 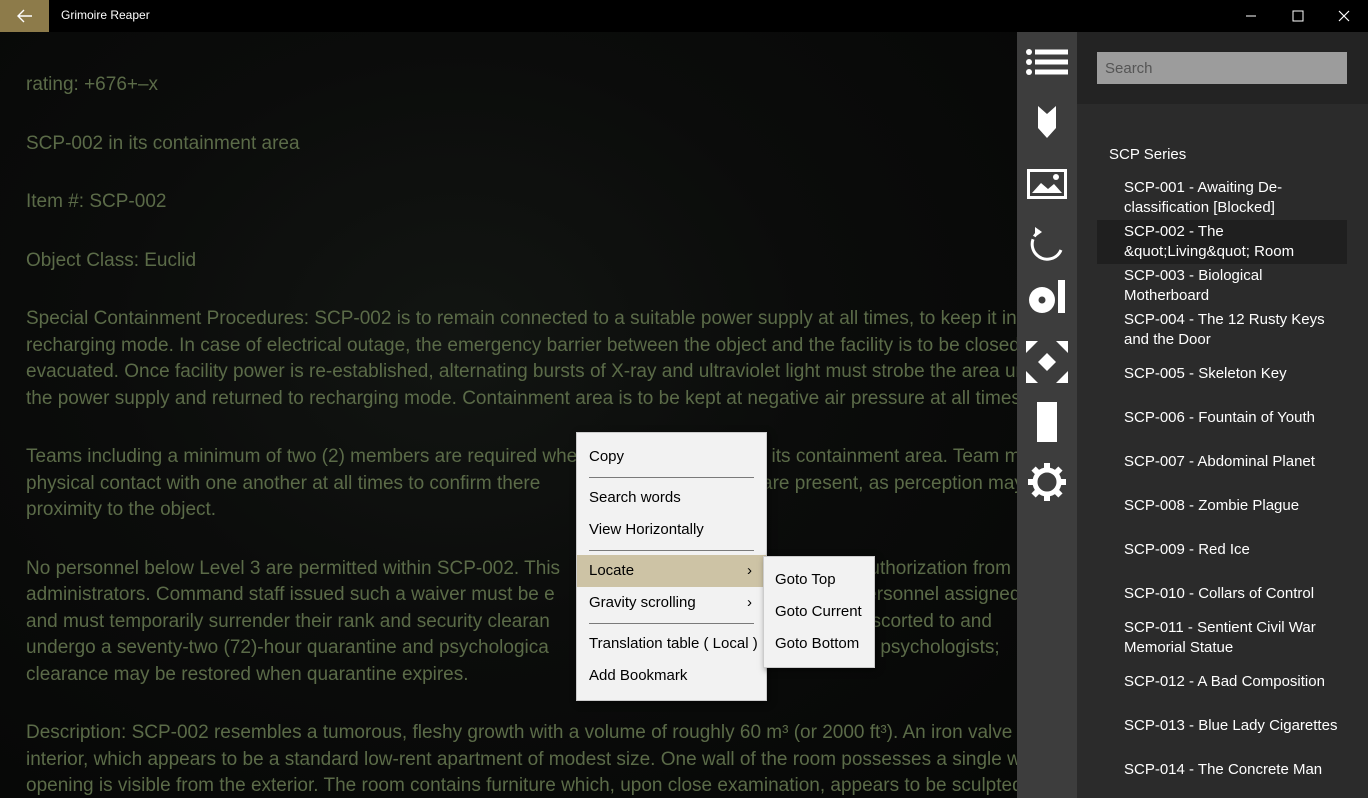 I want to click on object-class: Object Class: Euclid, so click(x=111, y=260).